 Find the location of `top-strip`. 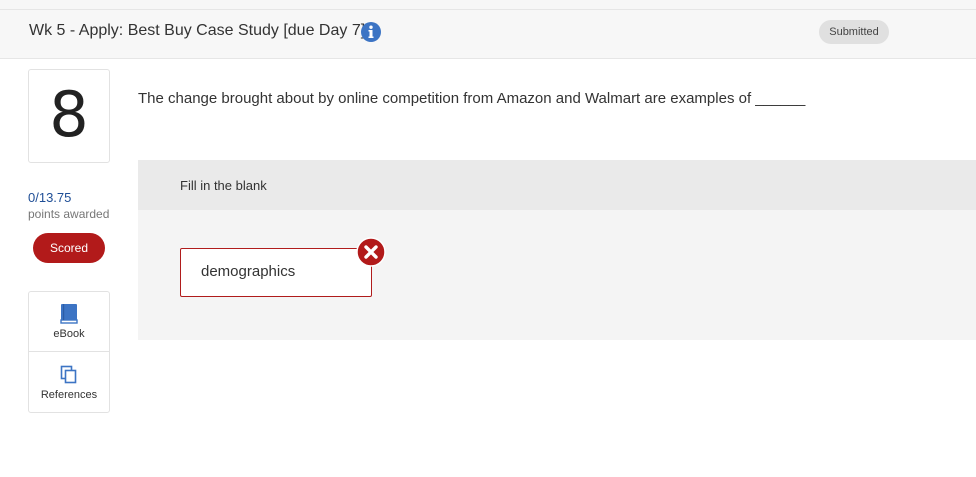

top-strip is located at coordinates (488, 5).